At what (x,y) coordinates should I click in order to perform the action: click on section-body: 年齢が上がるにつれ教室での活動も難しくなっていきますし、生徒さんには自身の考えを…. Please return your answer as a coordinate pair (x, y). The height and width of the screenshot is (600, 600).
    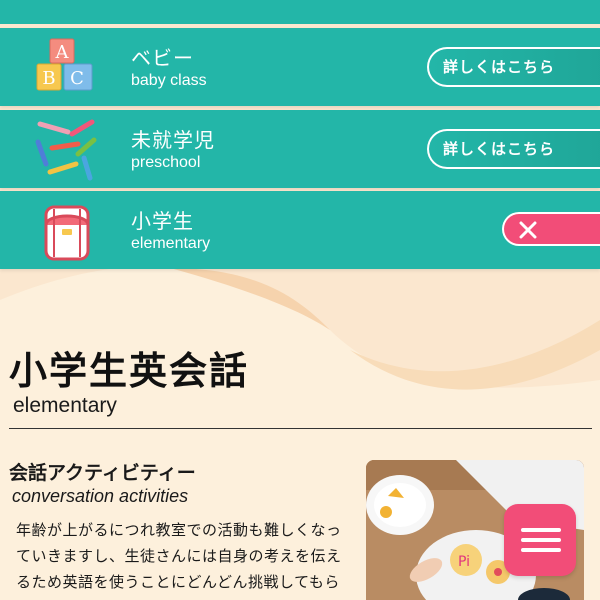
    Looking at the image, I should click on (179, 560).